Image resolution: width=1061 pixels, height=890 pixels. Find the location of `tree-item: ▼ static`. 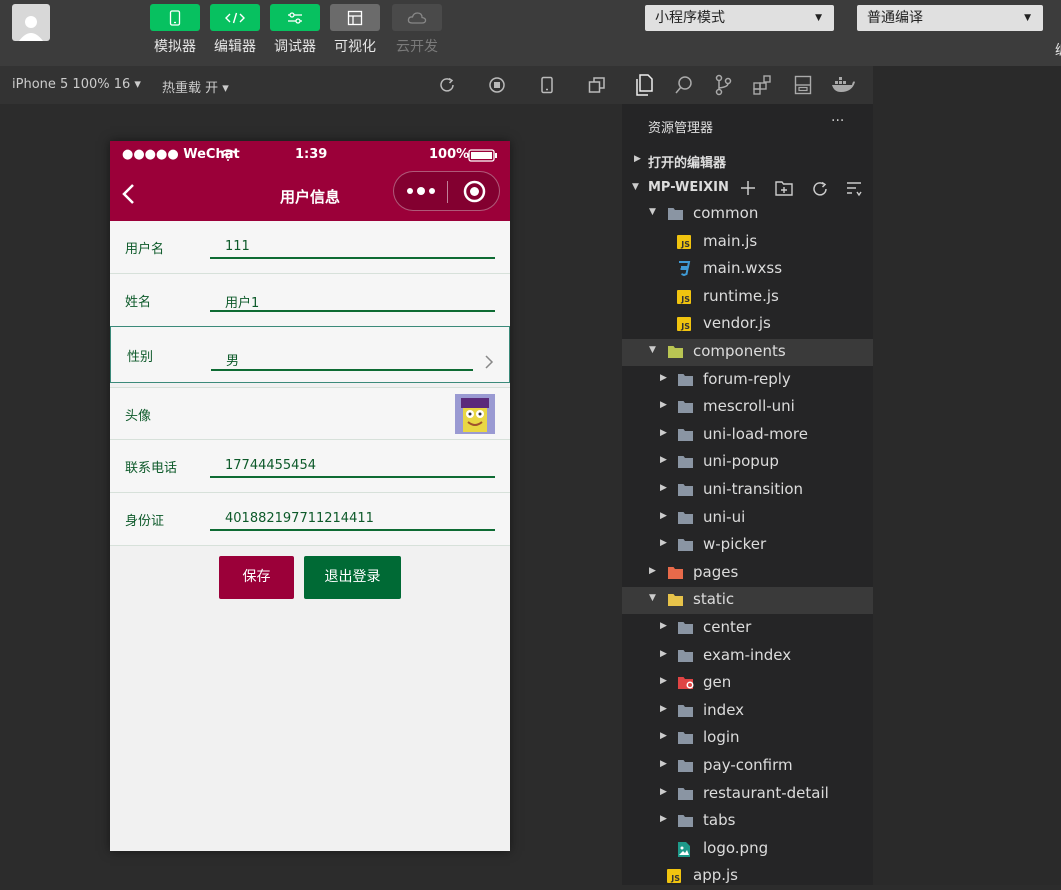

tree-item: ▼ static is located at coordinates (747, 601).